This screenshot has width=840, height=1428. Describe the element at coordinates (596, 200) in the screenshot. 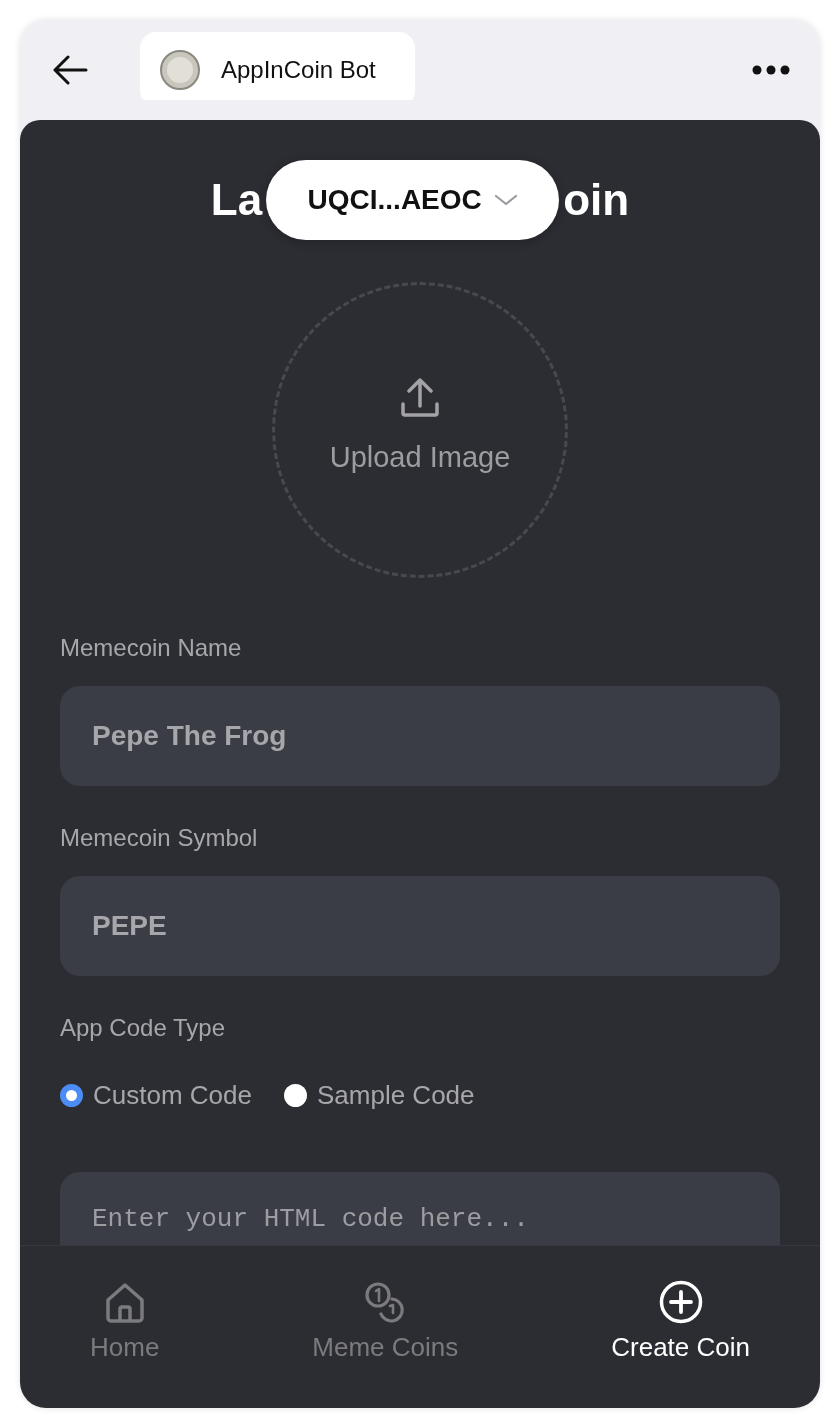

I see `heading-text: oin` at that location.